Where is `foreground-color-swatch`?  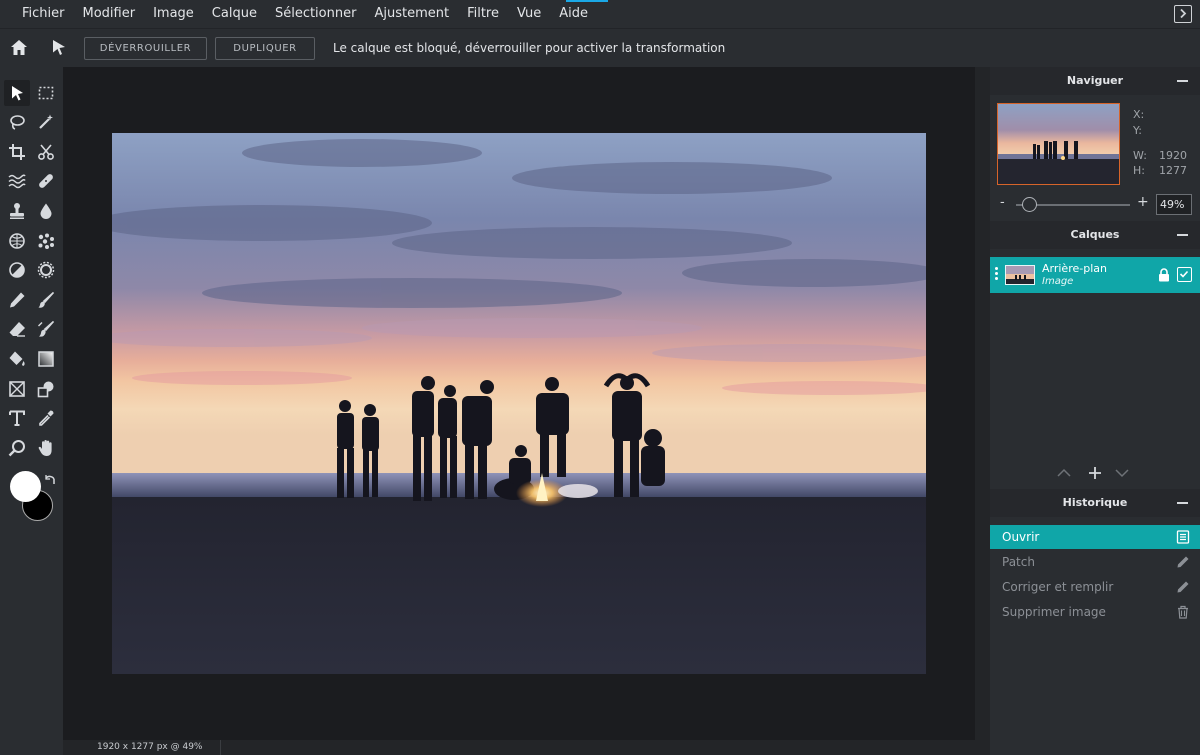 foreground-color-swatch is located at coordinates (25, 486).